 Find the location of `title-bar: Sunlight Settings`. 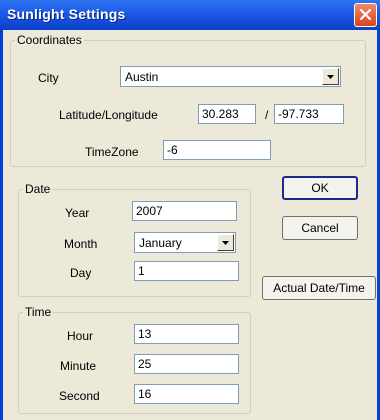

title-bar: Sunlight Settings is located at coordinates (190, 15).